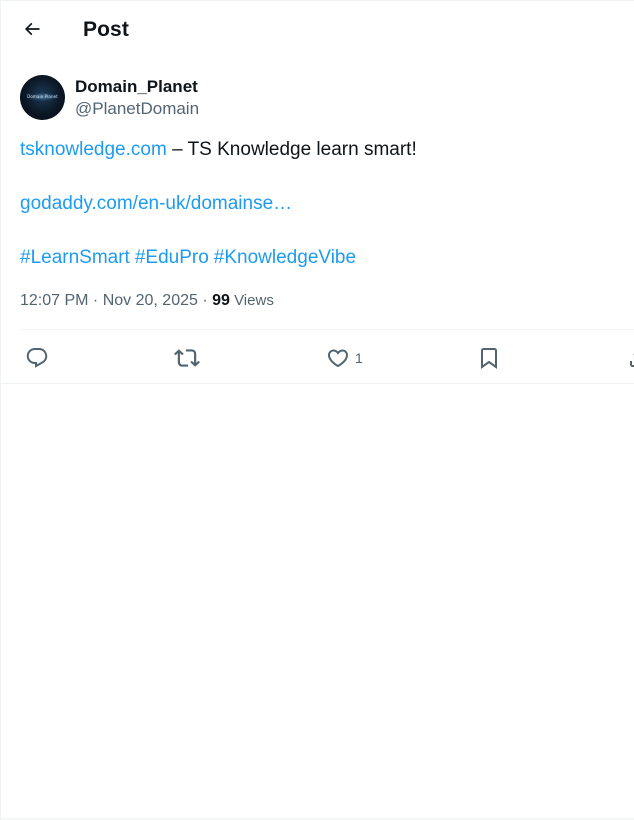 This screenshot has height=820, width=634. Describe the element at coordinates (327, 329) in the screenshot. I see `divider` at that location.